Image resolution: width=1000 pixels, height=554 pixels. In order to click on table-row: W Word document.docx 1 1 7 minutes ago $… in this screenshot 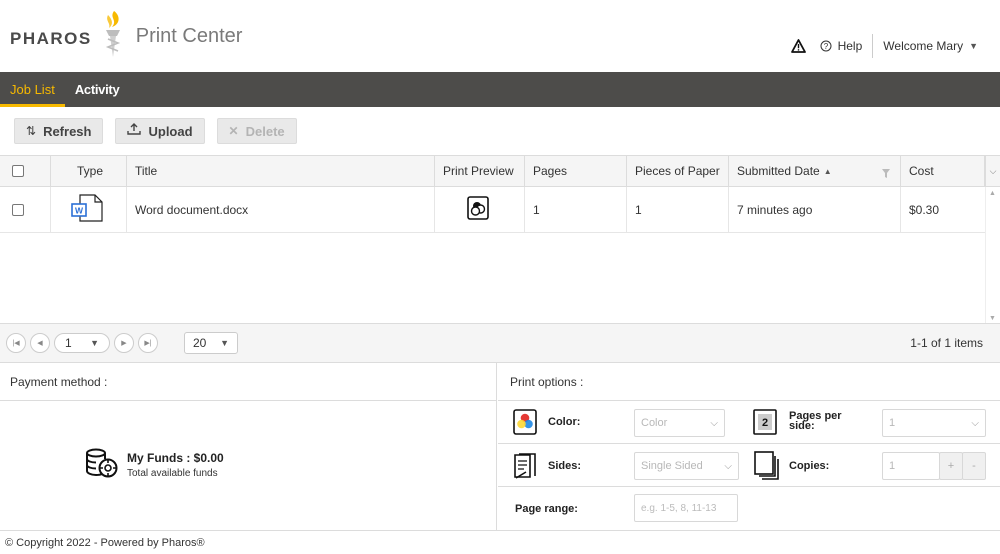, I will do `click(492, 210)`.